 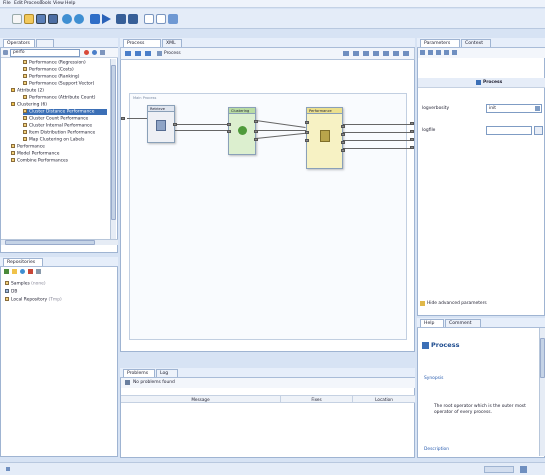 I want to click on refresh-icon, so click(x=22, y=271).